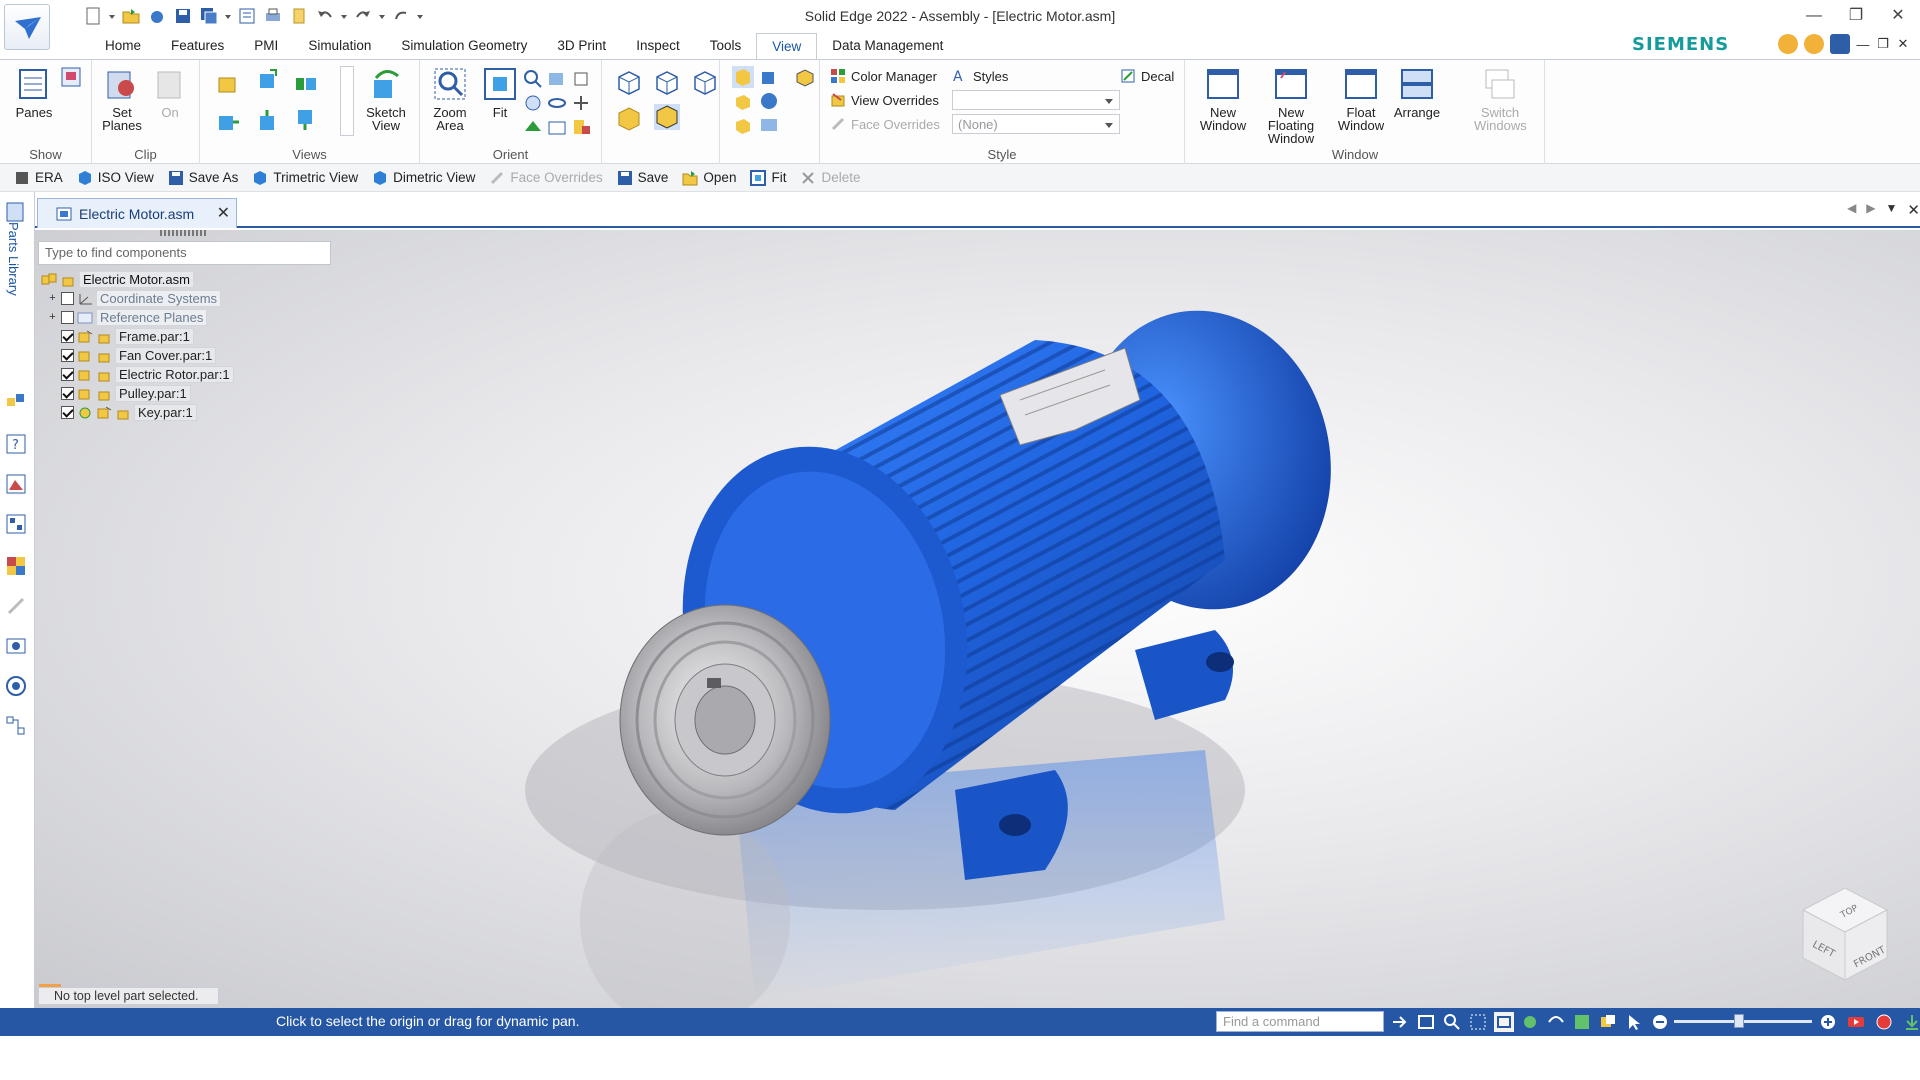 This screenshot has width=1920, height=1080. What do you see at coordinates (1036, 124) in the screenshot?
I see `face-overrides-combo: (None)` at bounding box center [1036, 124].